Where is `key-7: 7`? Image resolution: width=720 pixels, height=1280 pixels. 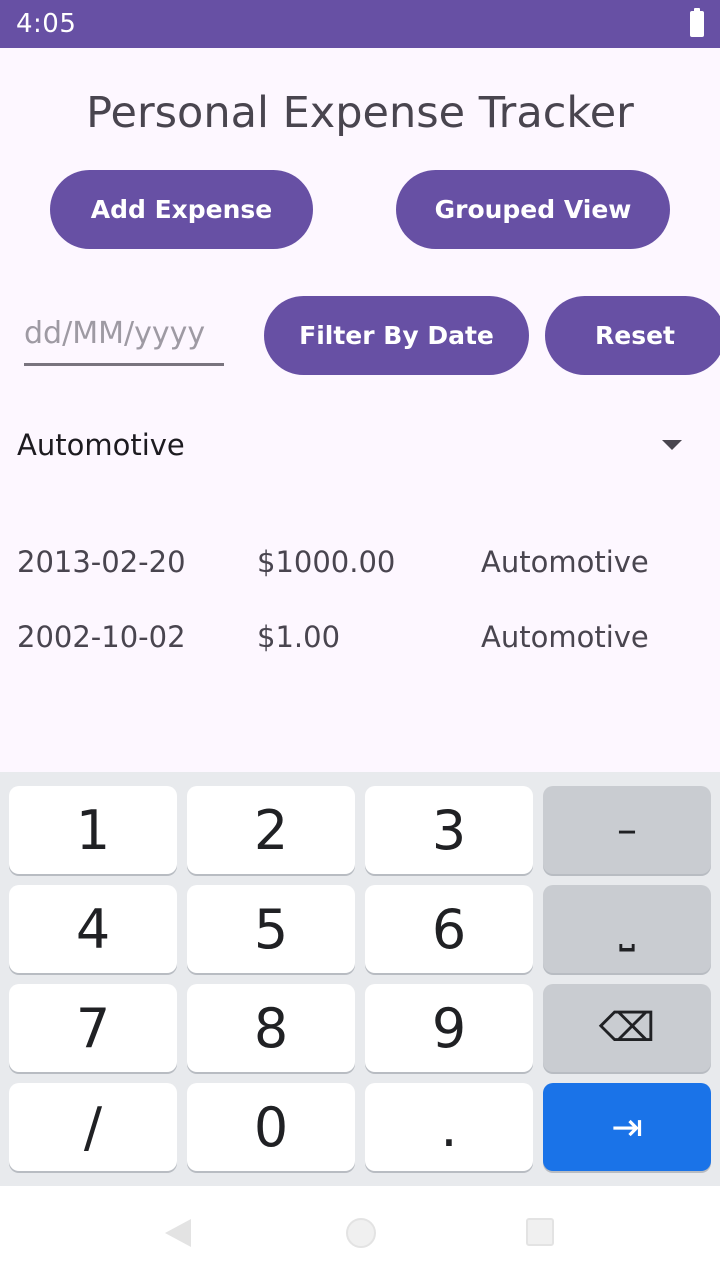 key-7: 7 is located at coordinates (93, 1028).